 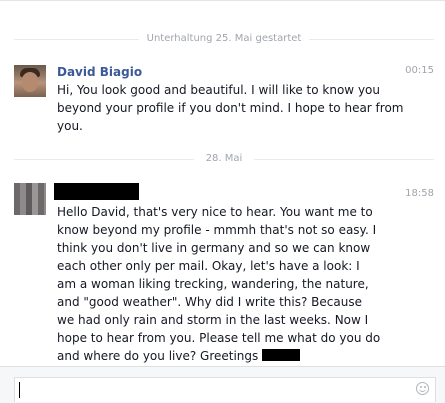 What do you see at coordinates (96, 191) in the screenshot?
I see `redacted-sender-name` at bounding box center [96, 191].